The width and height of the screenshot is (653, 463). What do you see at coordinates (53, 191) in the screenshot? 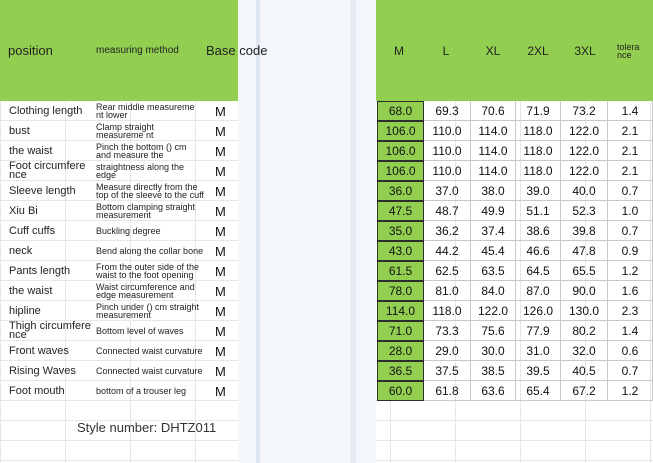
I see `cell-position: Sleeve length` at bounding box center [53, 191].